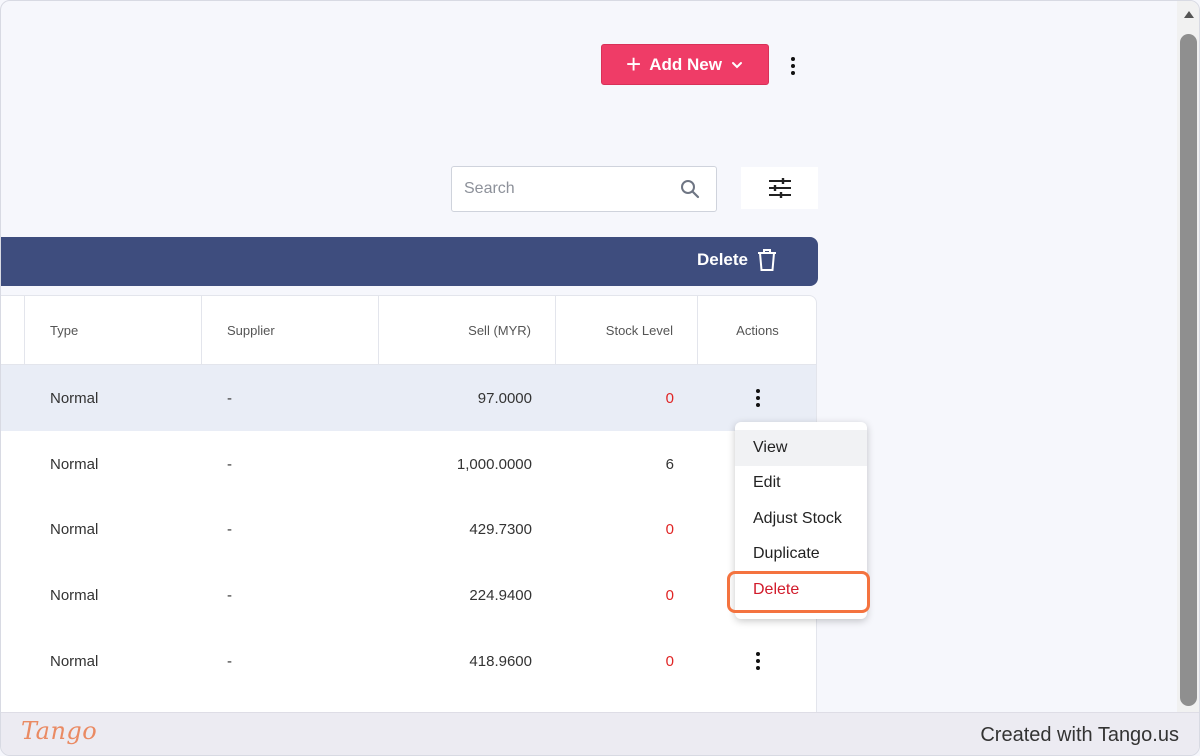 The image size is (1200, 756). What do you see at coordinates (504, 398) in the screenshot?
I see `sell-cell: 97.0000` at bounding box center [504, 398].